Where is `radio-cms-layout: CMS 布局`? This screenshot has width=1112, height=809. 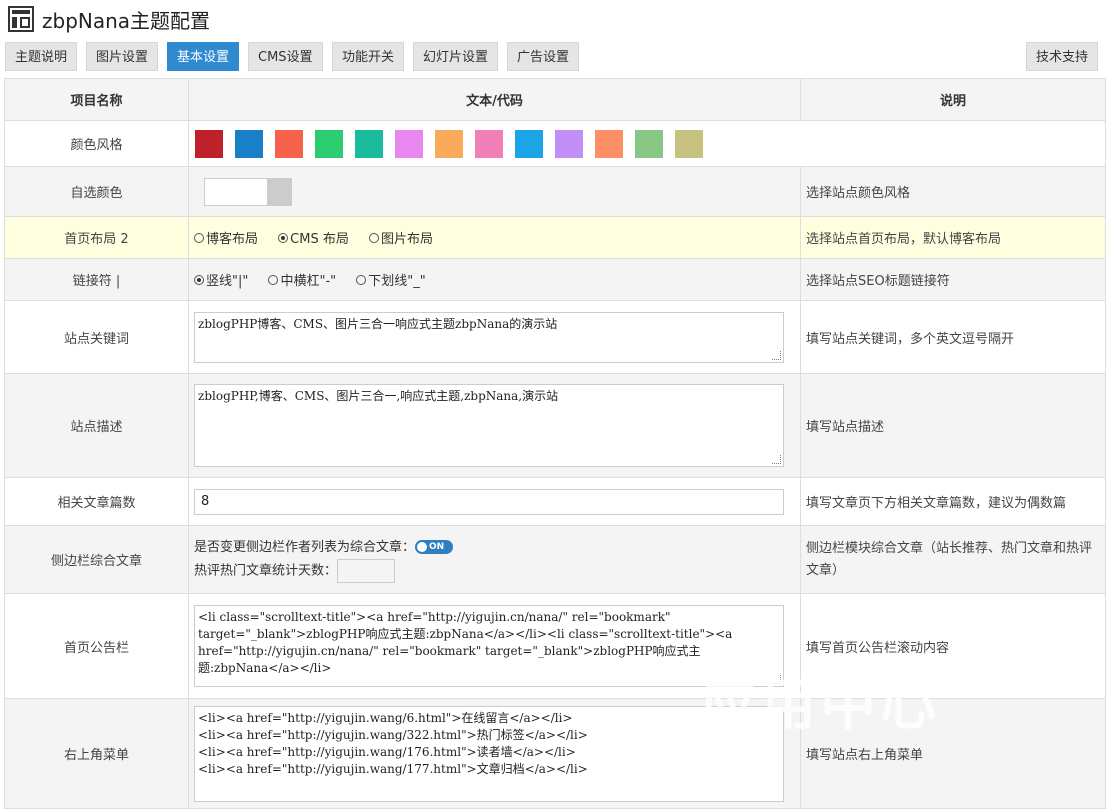
radio-cms-layout: CMS 布局 is located at coordinates (313, 237).